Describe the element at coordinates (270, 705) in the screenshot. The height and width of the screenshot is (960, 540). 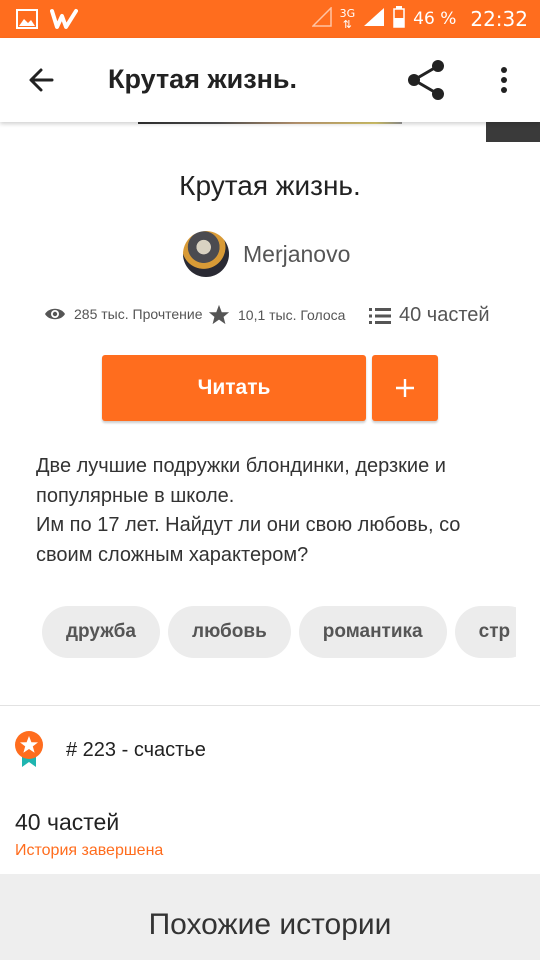
I see `divider` at that location.